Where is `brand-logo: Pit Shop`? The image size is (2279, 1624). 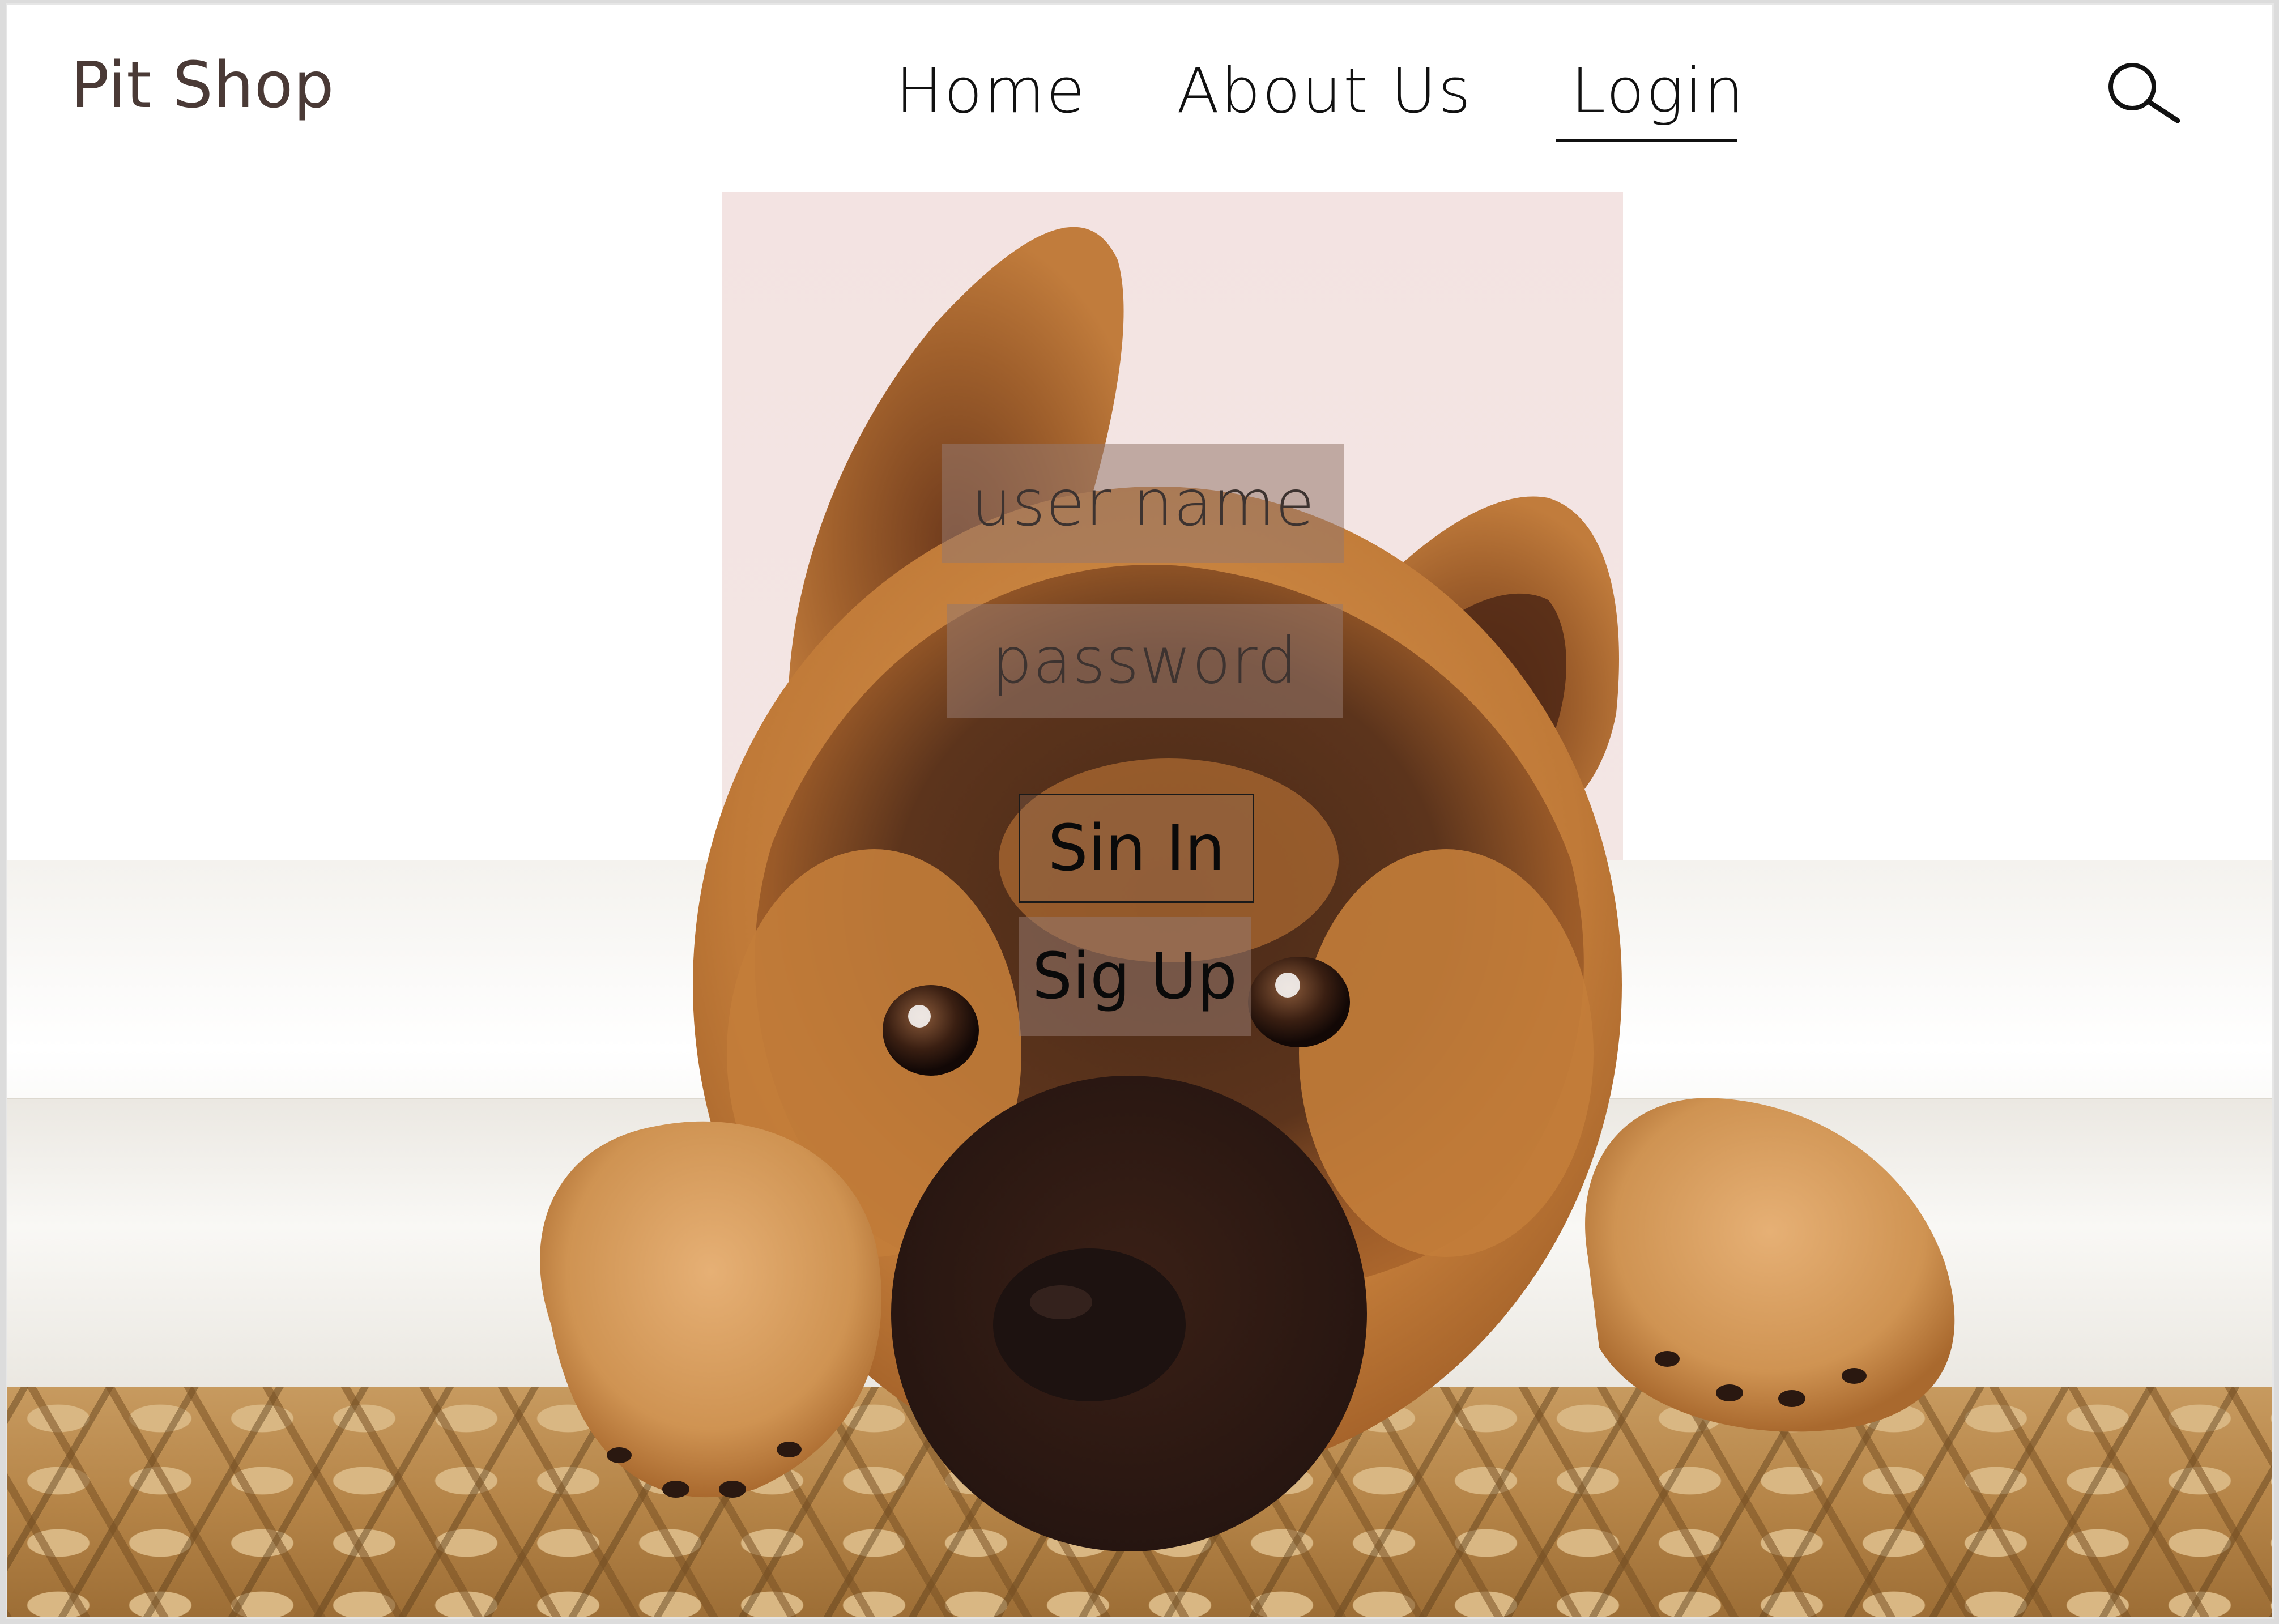 brand-logo: Pit Shop is located at coordinates (202, 85).